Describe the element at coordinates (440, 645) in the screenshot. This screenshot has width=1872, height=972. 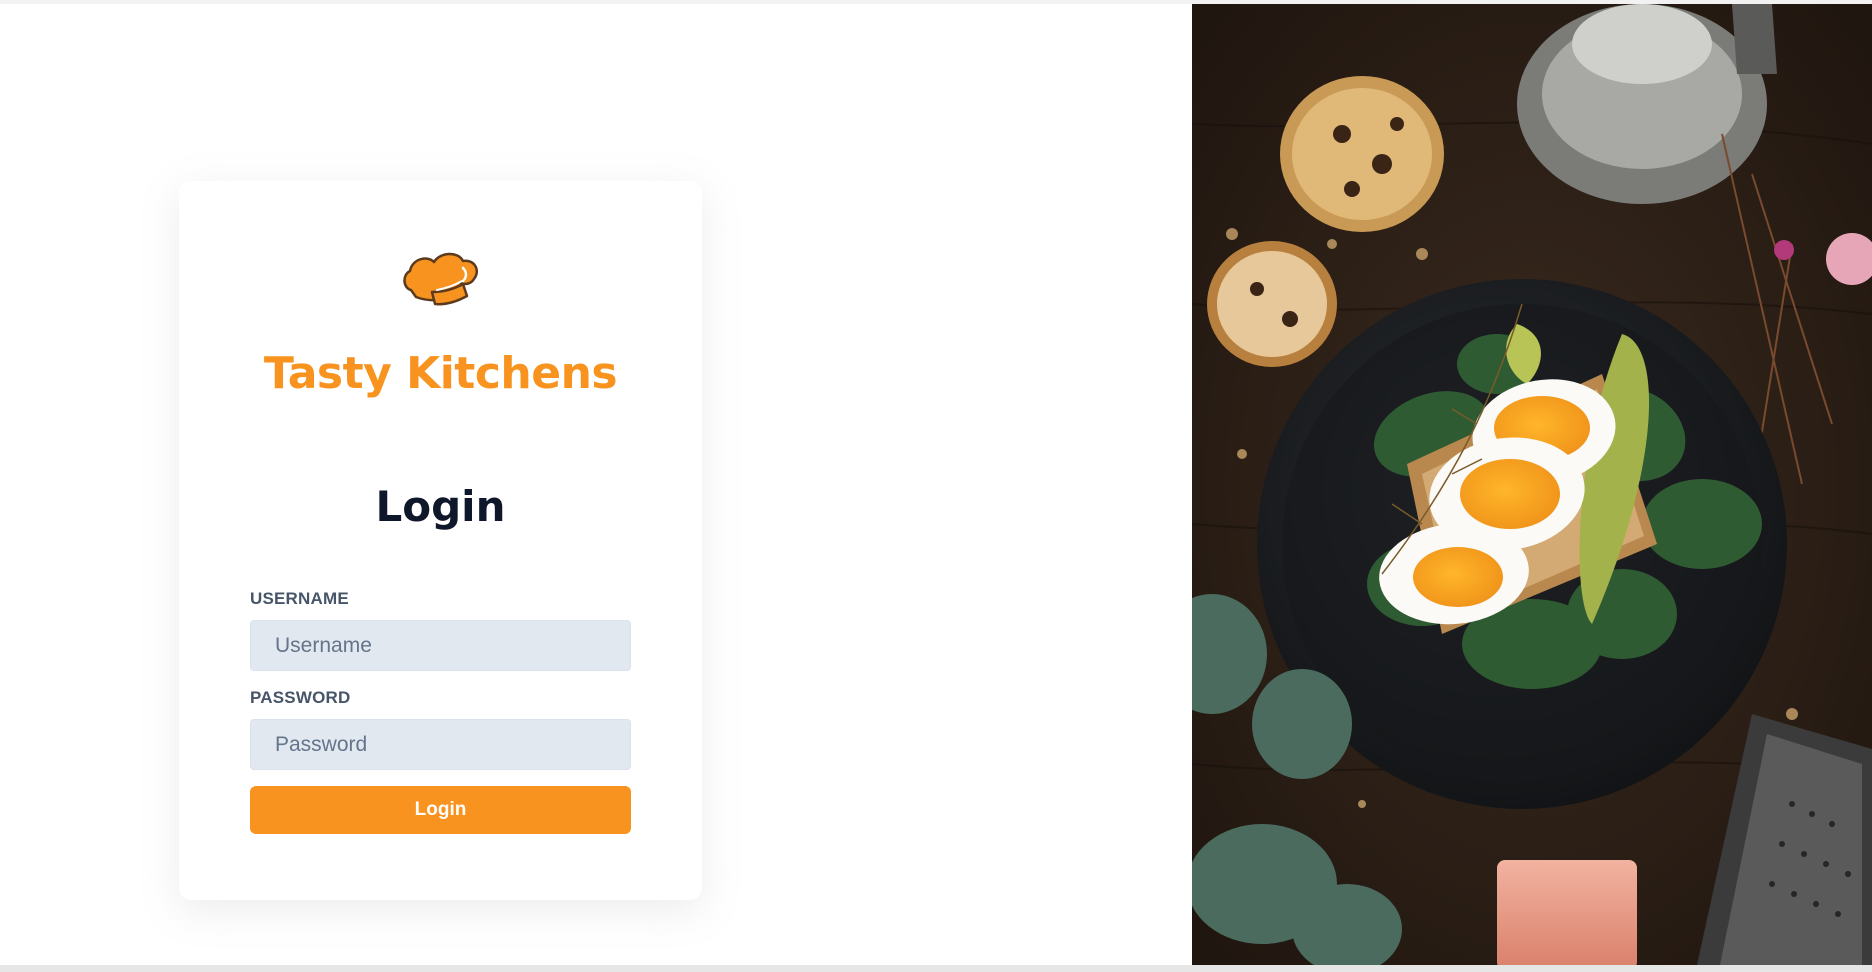
I see `username-input` at that location.